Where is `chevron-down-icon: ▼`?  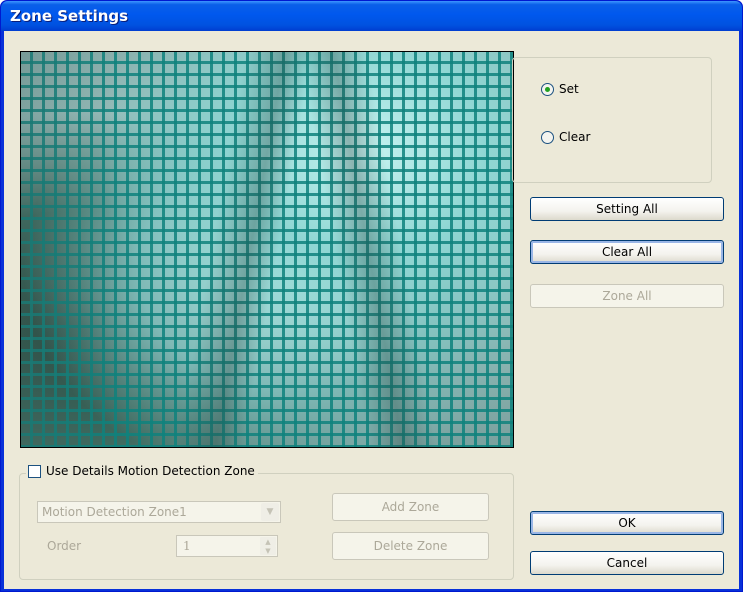
chevron-down-icon: ▼ is located at coordinates (270, 512).